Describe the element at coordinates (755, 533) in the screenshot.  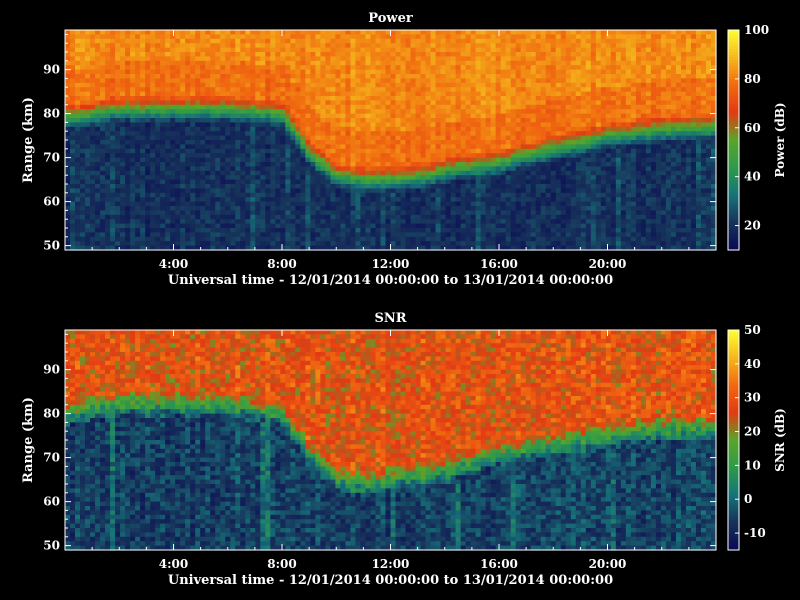
I see `colorbar-tick-label: -10` at that location.